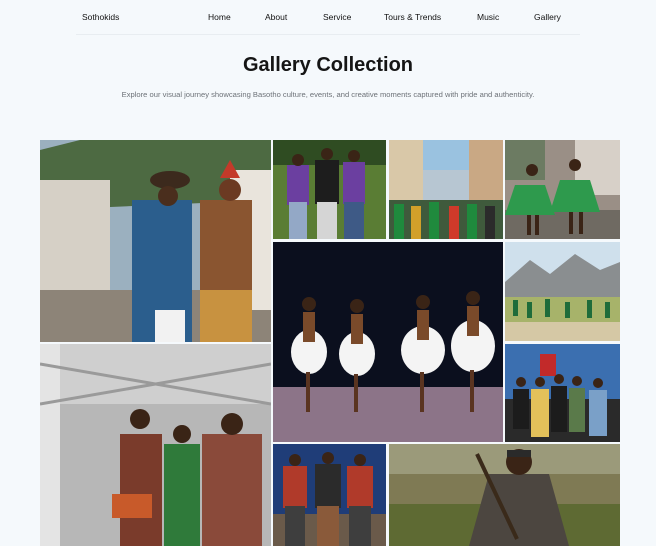 This screenshot has height=546, width=656. What do you see at coordinates (328, 34) in the screenshot?
I see `nav-divider` at bounding box center [328, 34].